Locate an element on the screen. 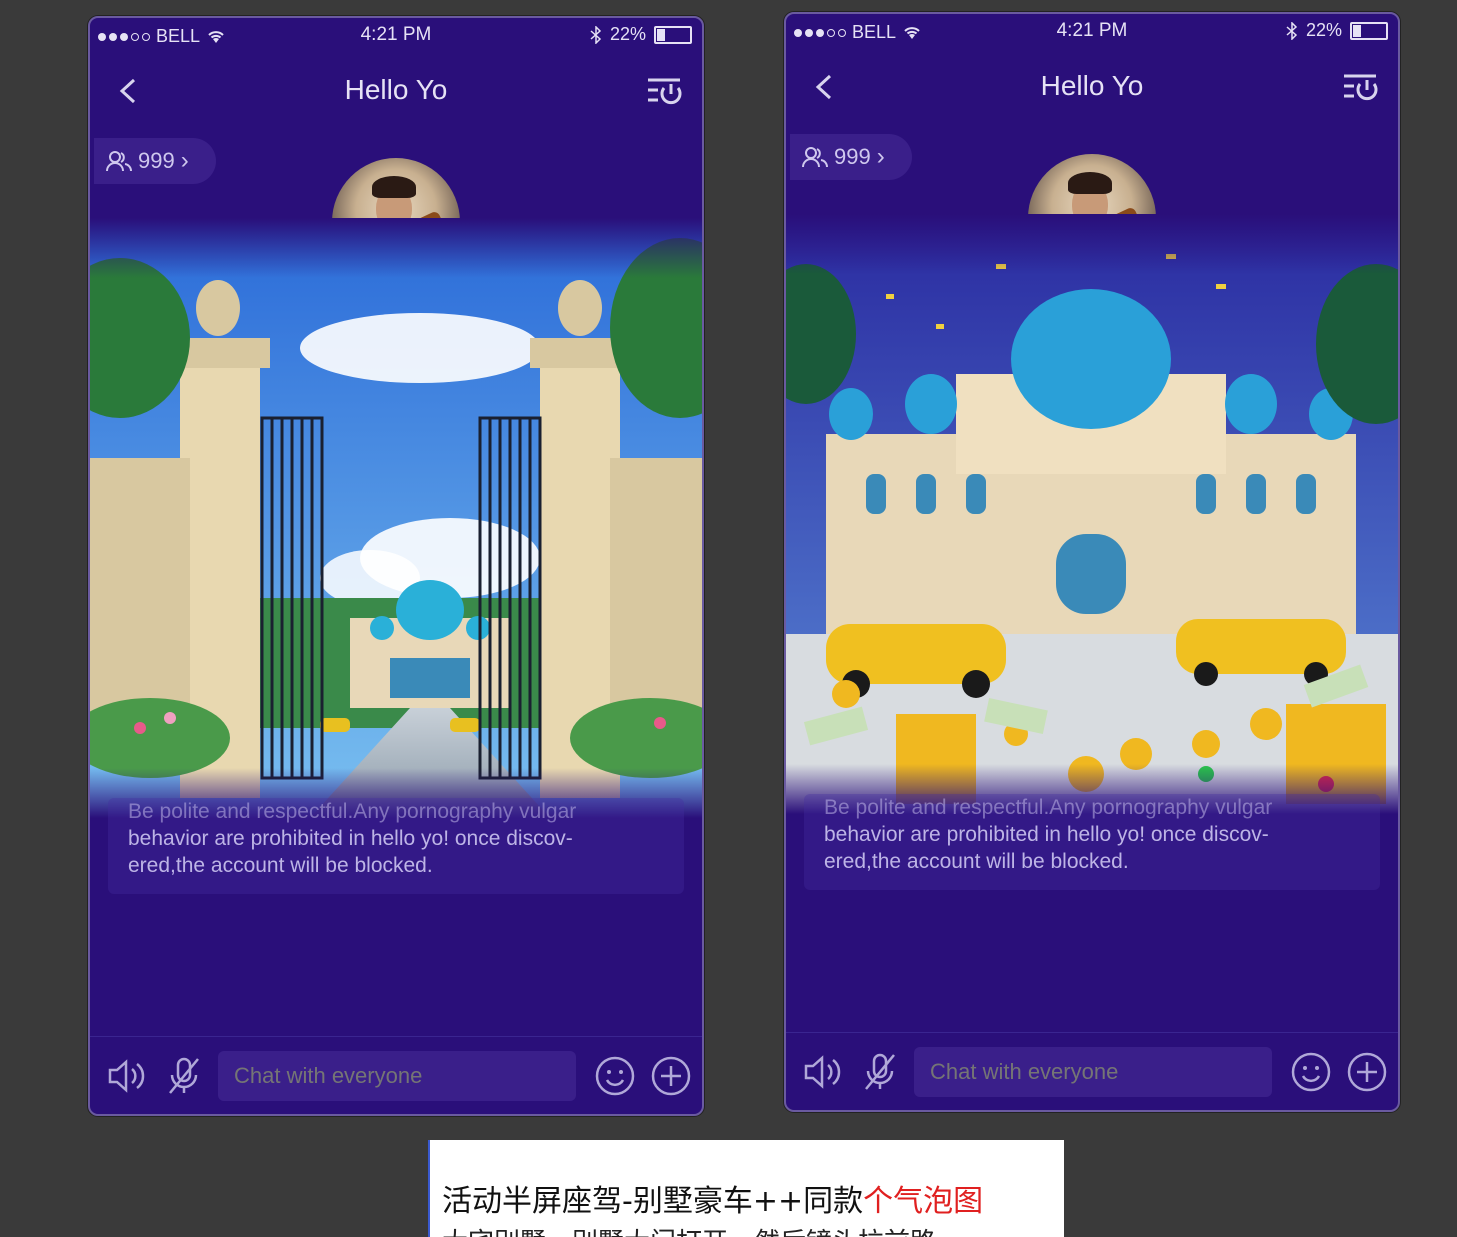  caption-subtitle: 大宅别墅，别墅大门打开，然后镜头拉前路 is located at coordinates (689, 1229).